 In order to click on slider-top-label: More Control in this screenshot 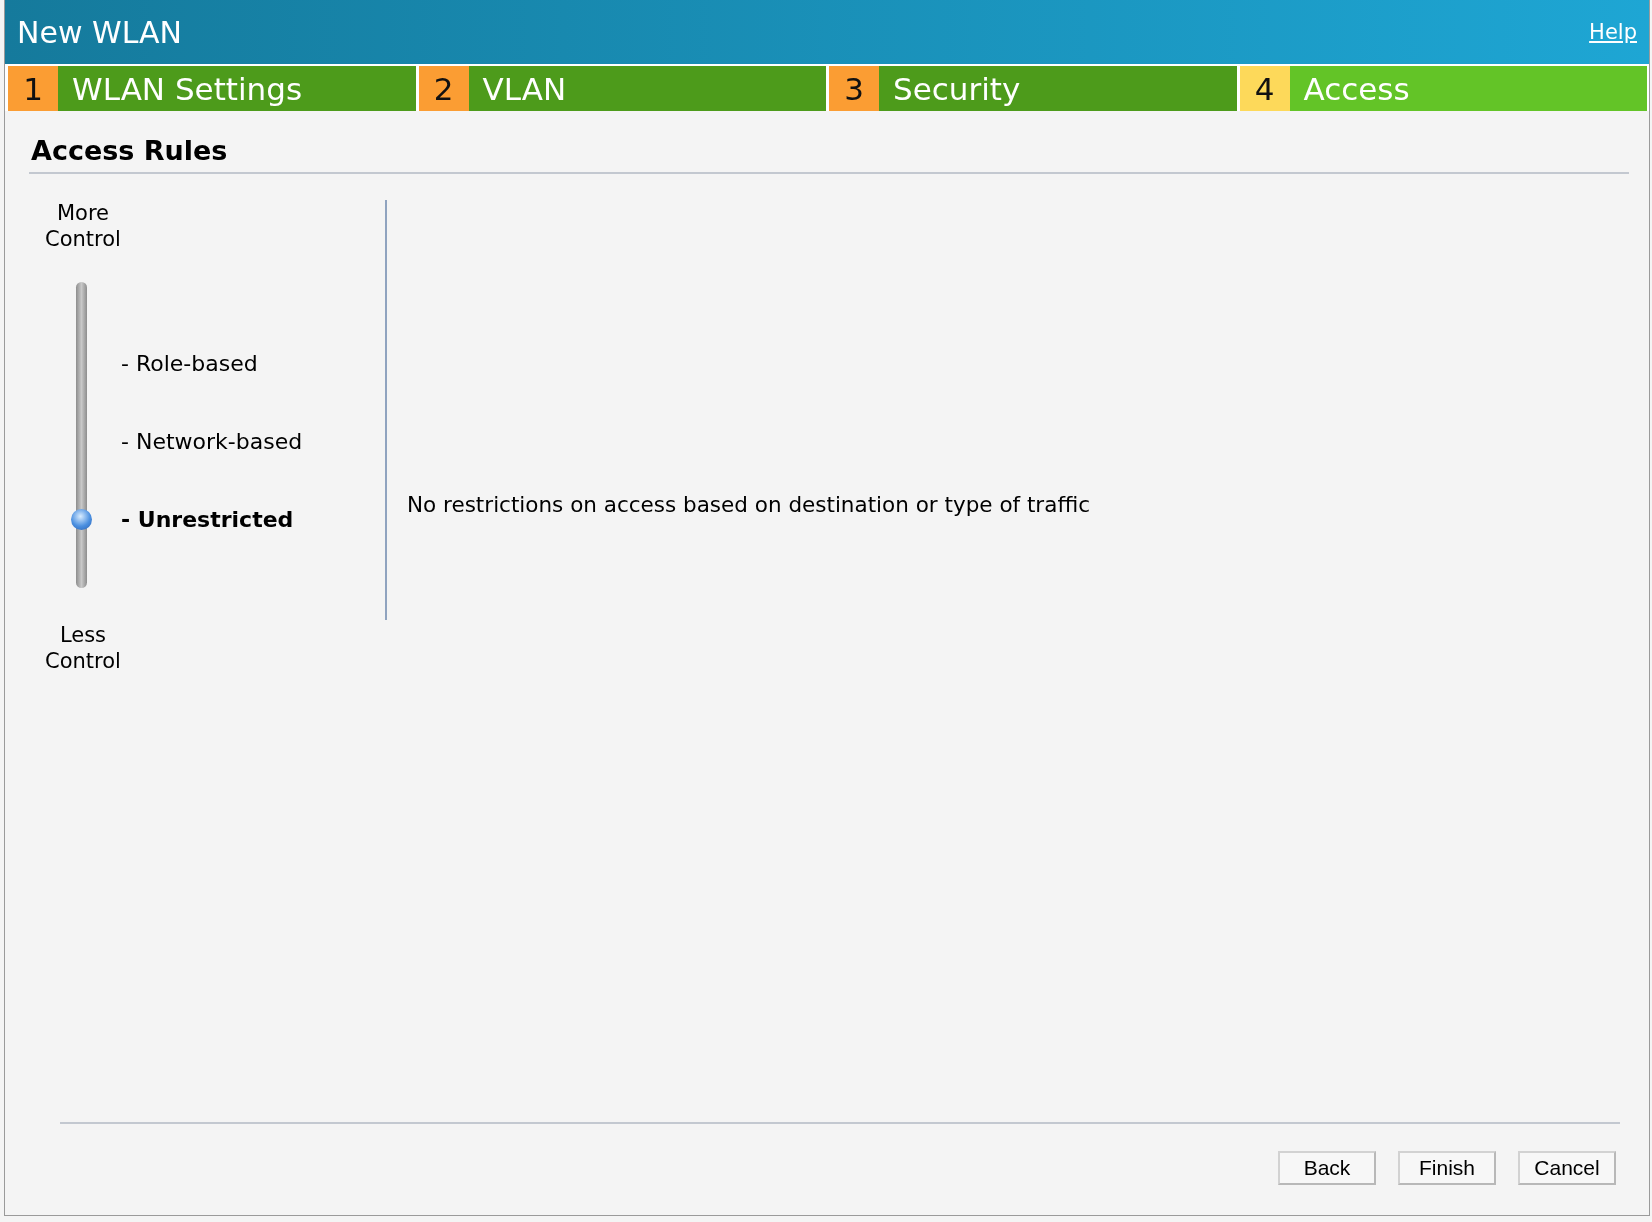, I will do `click(83, 226)`.